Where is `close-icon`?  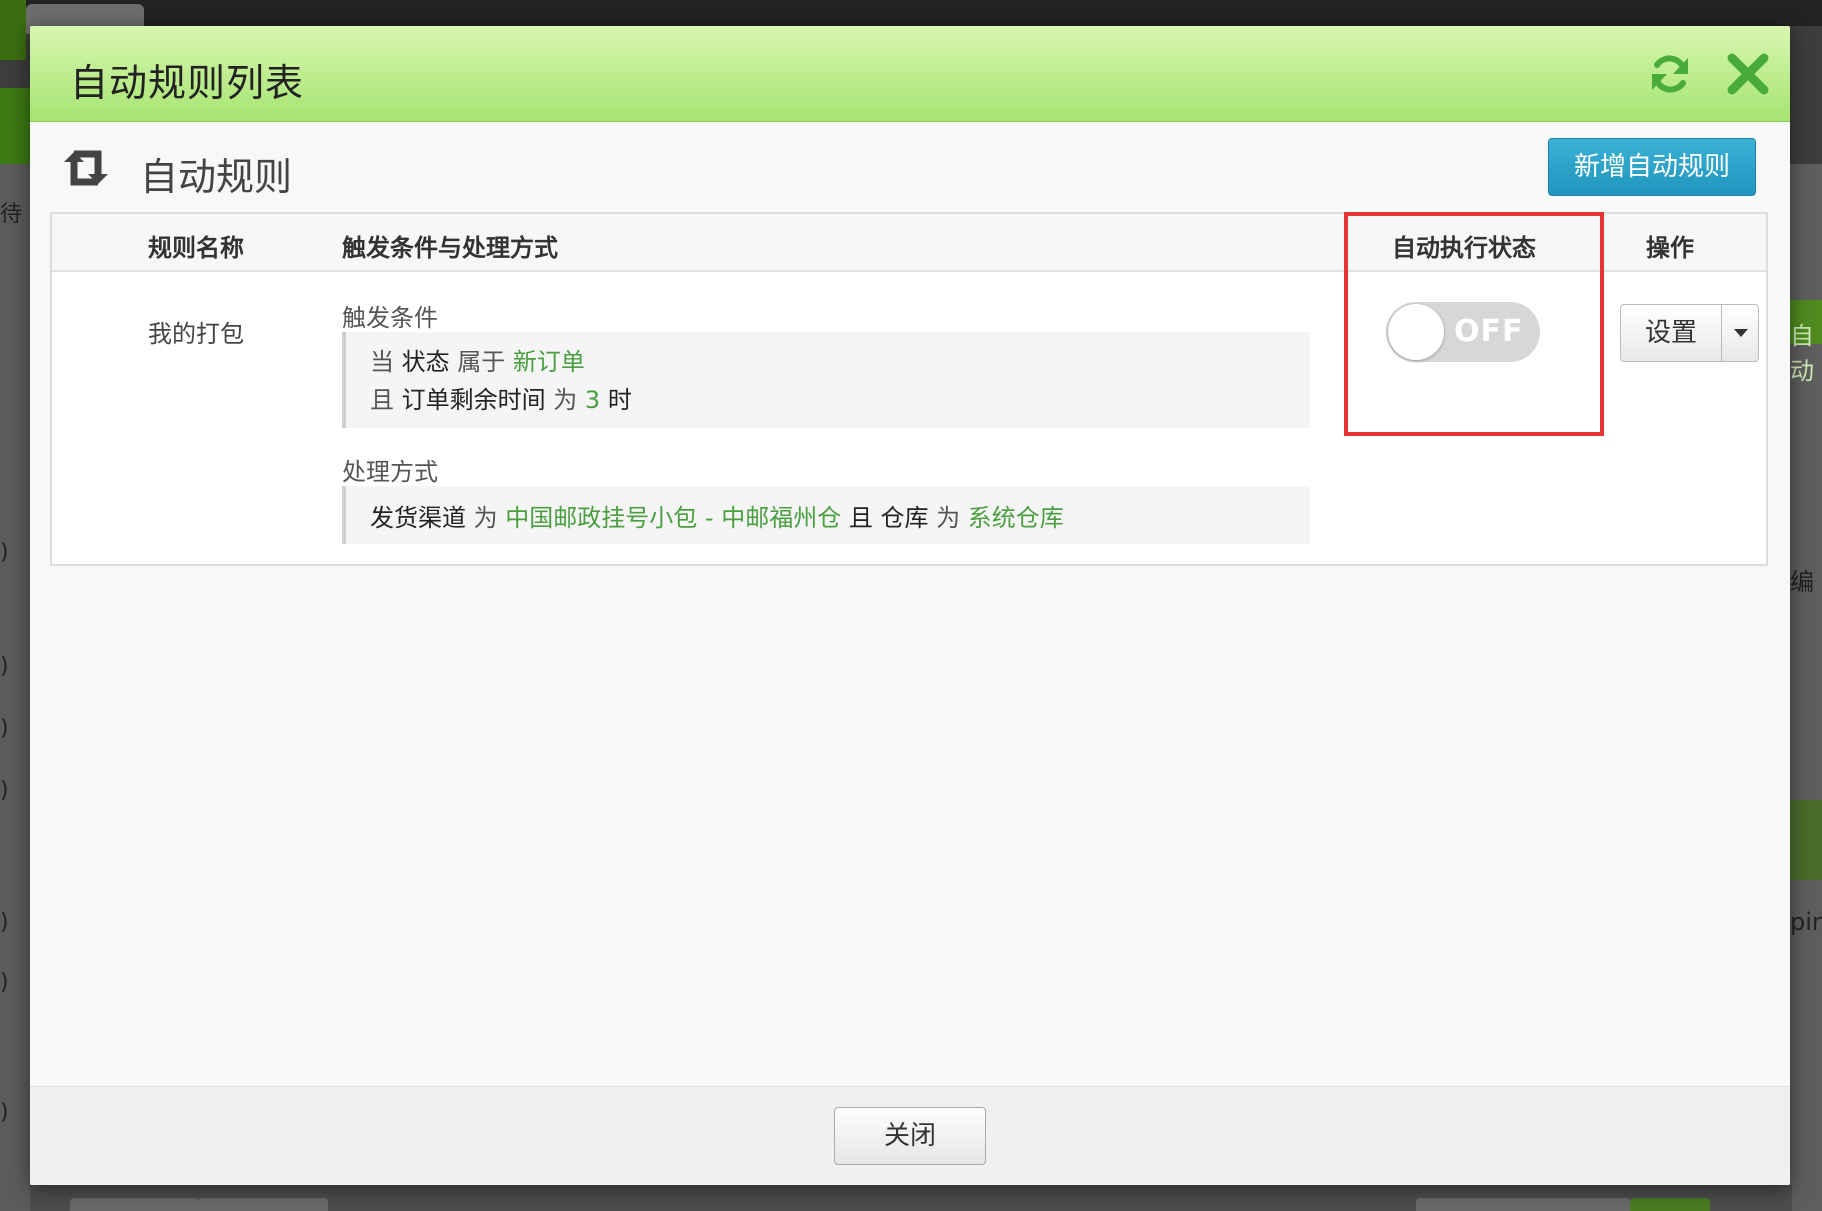 close-icon is located at coordinates (1748, 74).